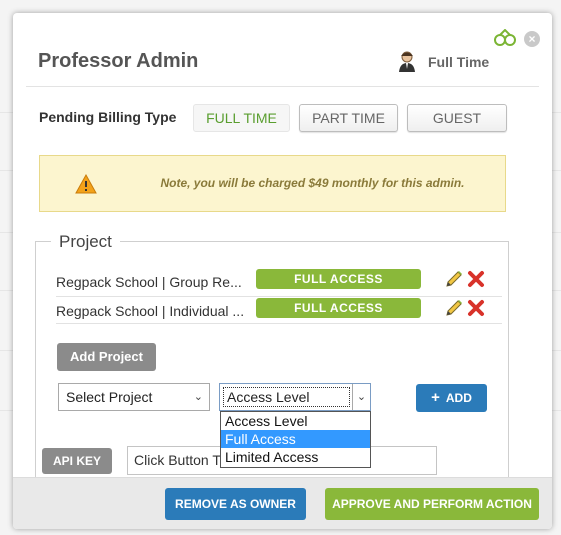  What do you see at coordinates (407, 61) in the screenshot?
I see `person-icon` at bounding box center [407, 61].